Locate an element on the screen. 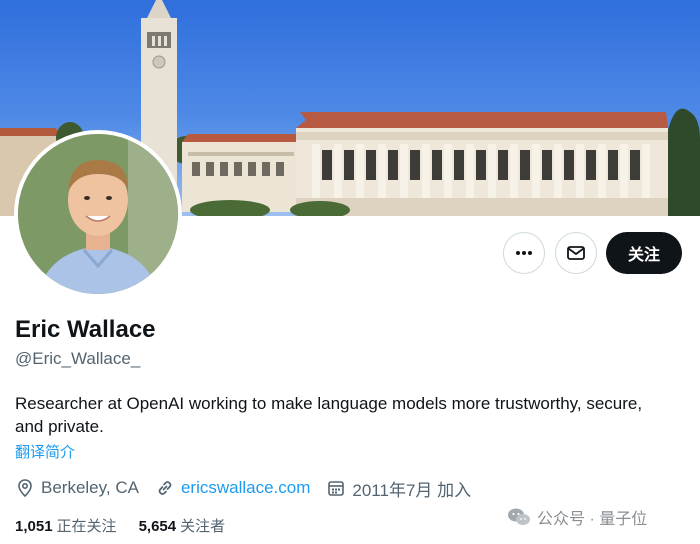 This screenshot has height=544, width=700. translate-bio-link: 翻译简介 is located at coordinates (45, 451).